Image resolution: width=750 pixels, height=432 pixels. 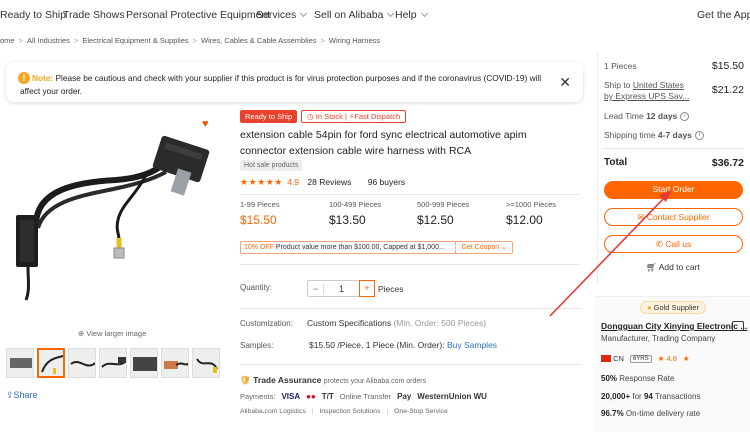 I want to click on nav-ready-to-ship: Ready to Ship, so click(x=33, y=15).